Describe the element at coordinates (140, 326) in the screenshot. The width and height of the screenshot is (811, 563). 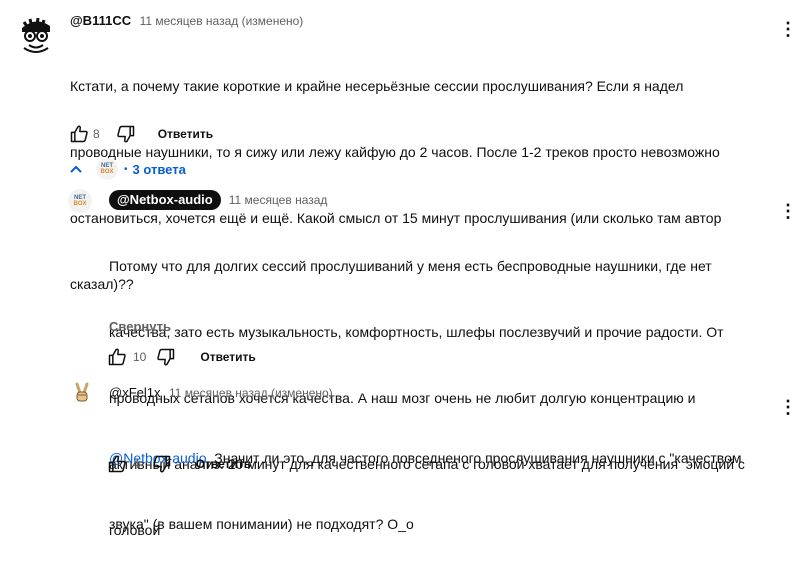
I see `collapse-button: Свернуть` at that location.